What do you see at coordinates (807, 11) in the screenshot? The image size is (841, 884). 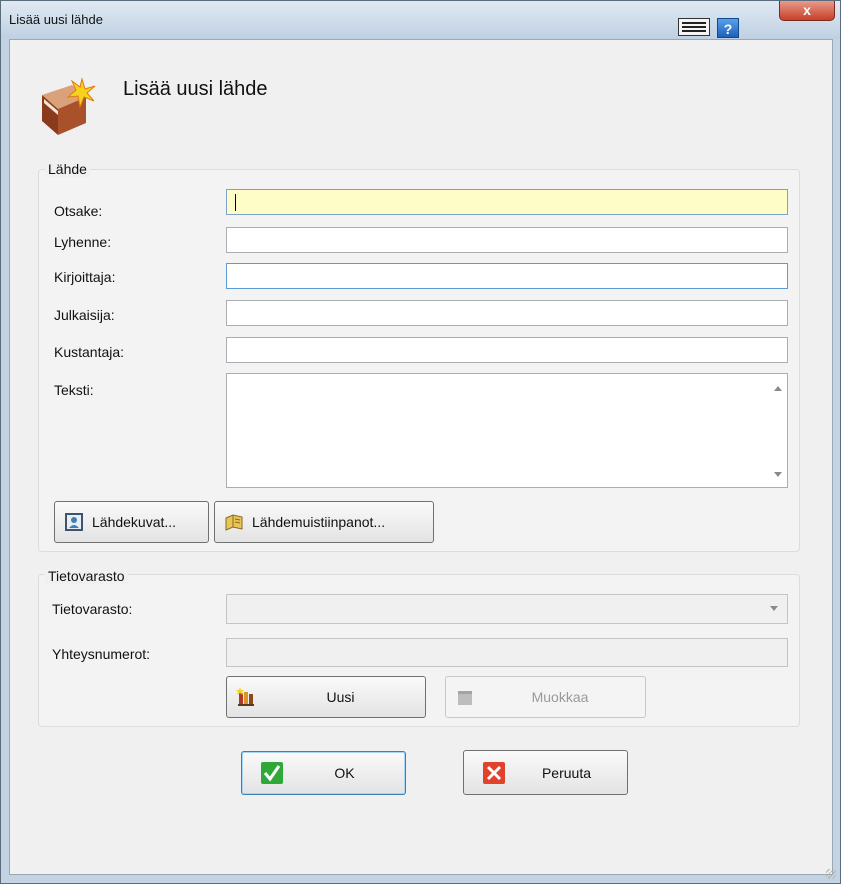 I see `close-button: x` at bounding box center [807, 11].